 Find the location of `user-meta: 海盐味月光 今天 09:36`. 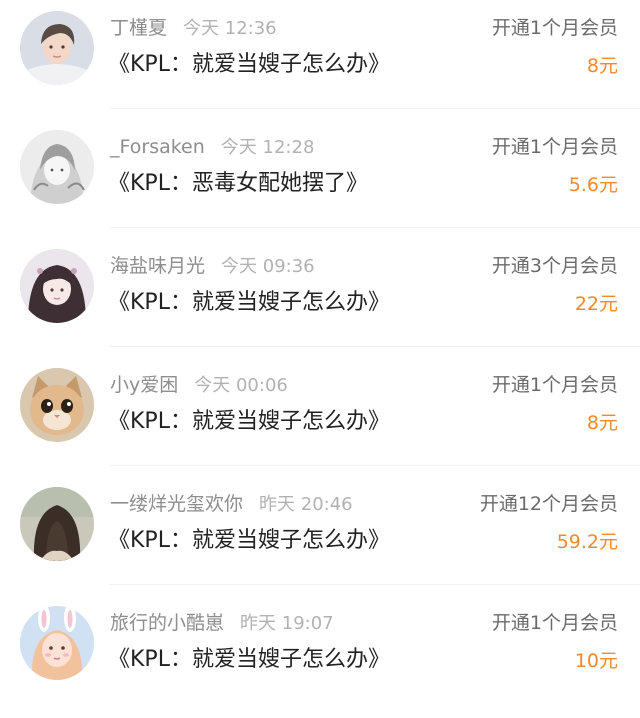

user-meta: 海盐味月光 今天 09:36 is located at coordinates (212, 266).